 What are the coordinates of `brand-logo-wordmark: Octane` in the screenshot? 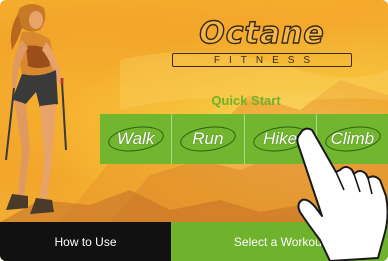 It's located at (262, 33).